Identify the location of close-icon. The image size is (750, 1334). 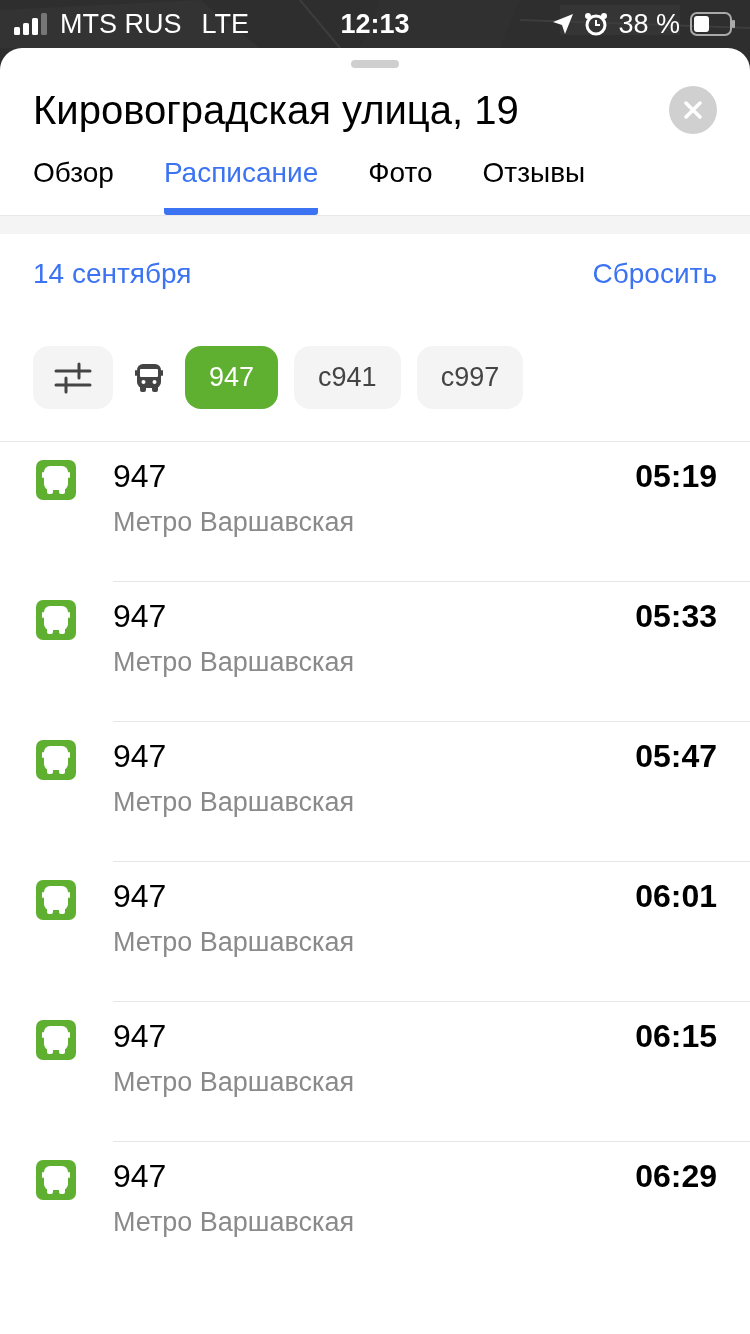
(693, 110).